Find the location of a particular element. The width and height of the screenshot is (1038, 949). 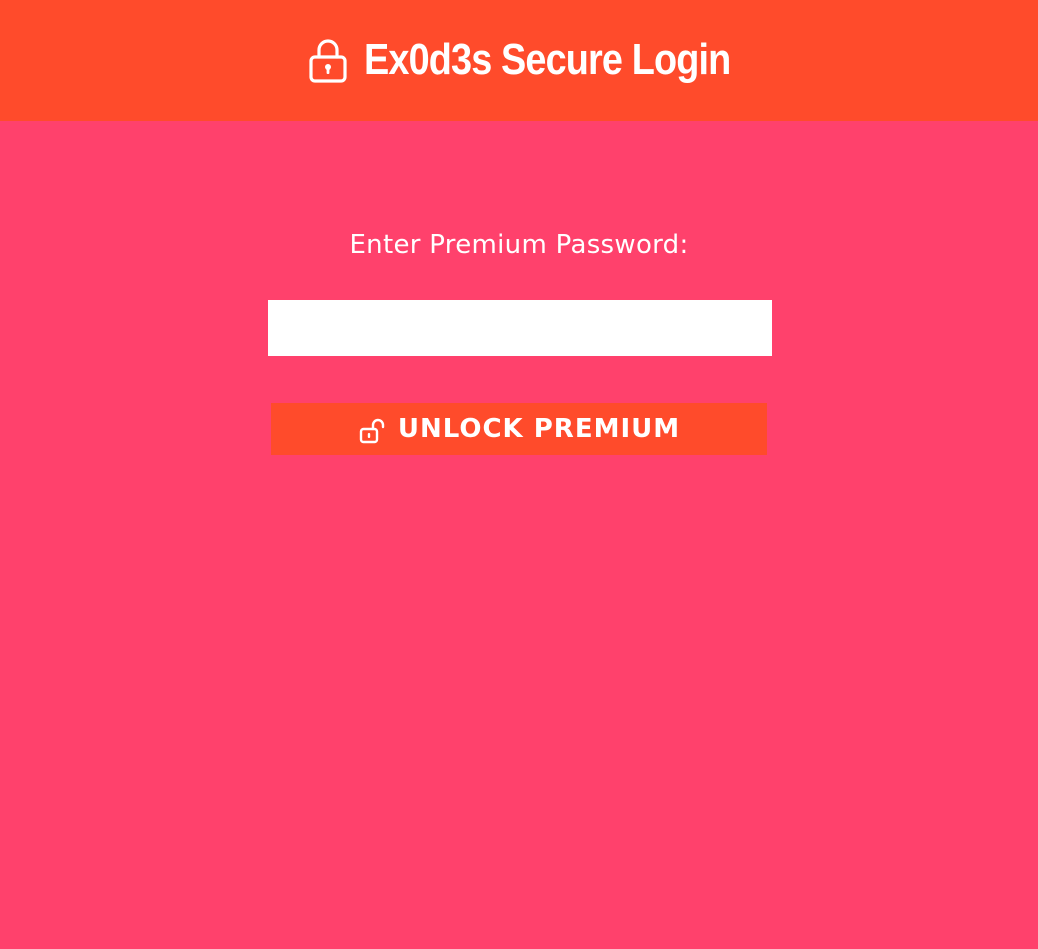

unlock-button-label: UNLOCK PREMIUM is located at coordinates (539, 429).